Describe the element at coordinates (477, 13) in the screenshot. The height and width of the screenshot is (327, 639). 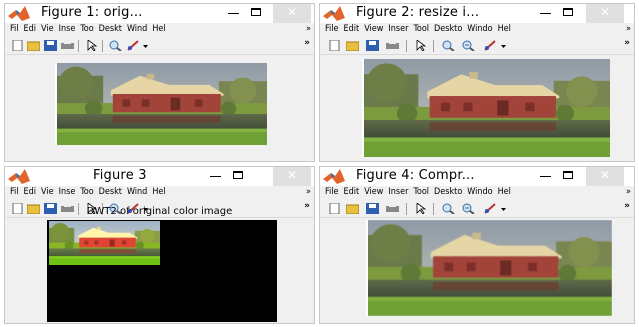
I see `title-bar: Figure 2: resize i... ✕` at that location.